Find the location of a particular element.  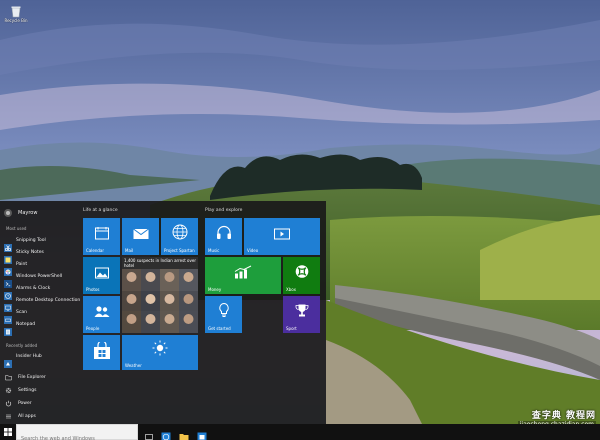

tile-sport: Sport is located at coordinates (301, 314).